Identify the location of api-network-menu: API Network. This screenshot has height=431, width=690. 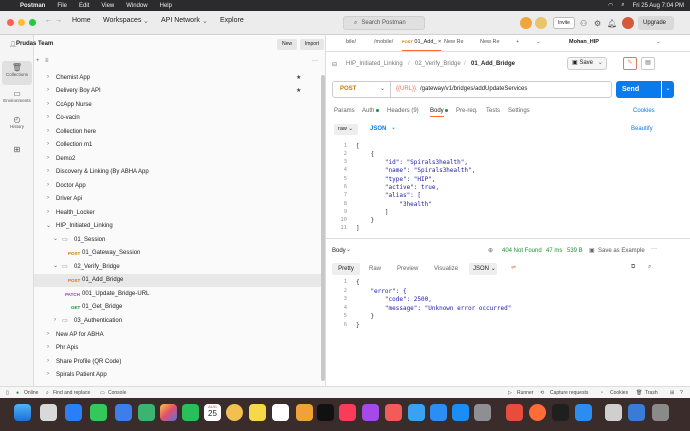
(180, 20).